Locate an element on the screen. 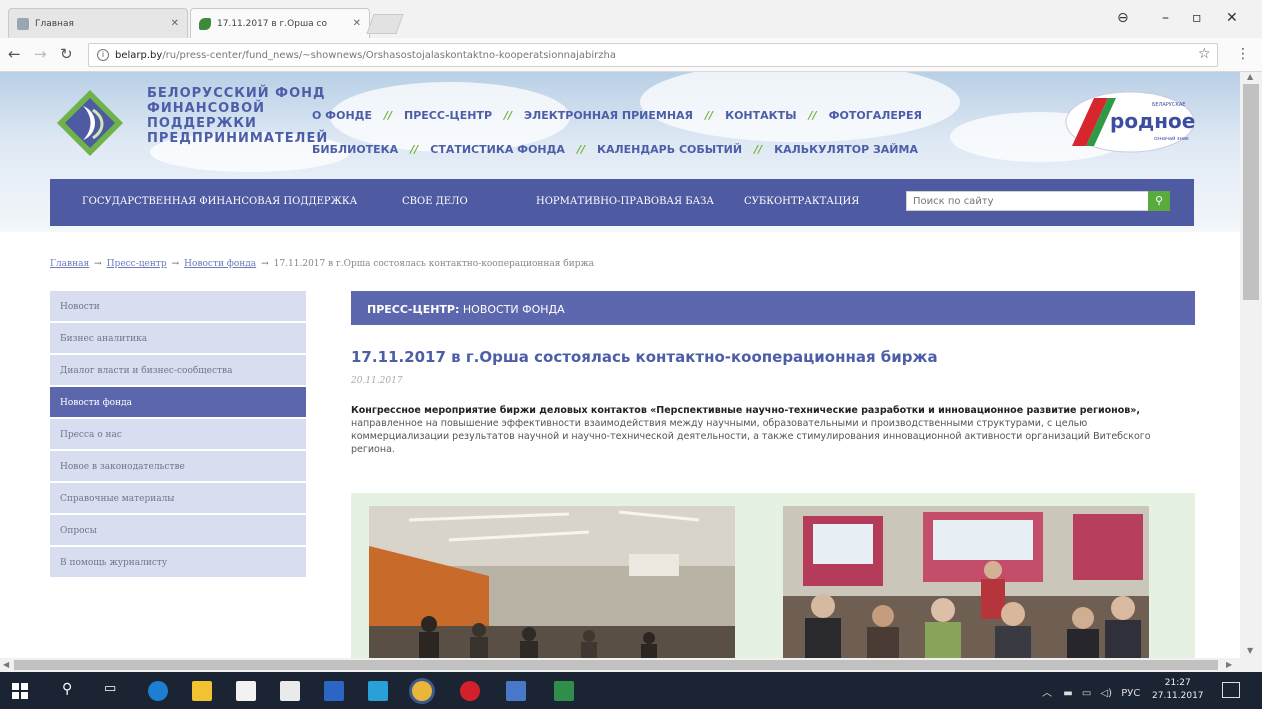 This screenshot has height=709, width=1262. maximize-icon: ▫ is located at coordinates (1197, 18).